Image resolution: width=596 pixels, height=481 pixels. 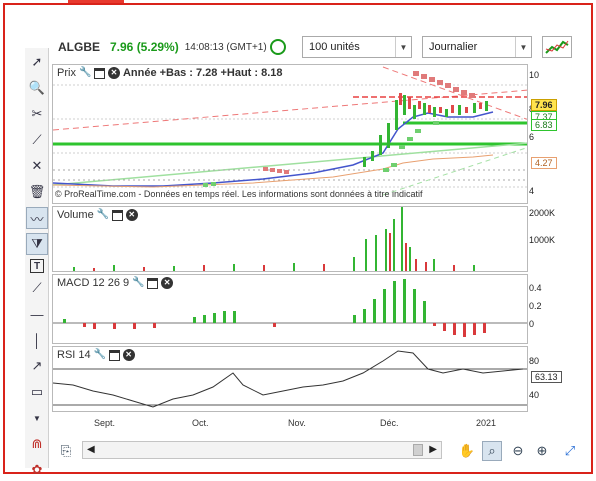 I want to click on drag-hand-icon: ✋, so click(x=467, y=451).